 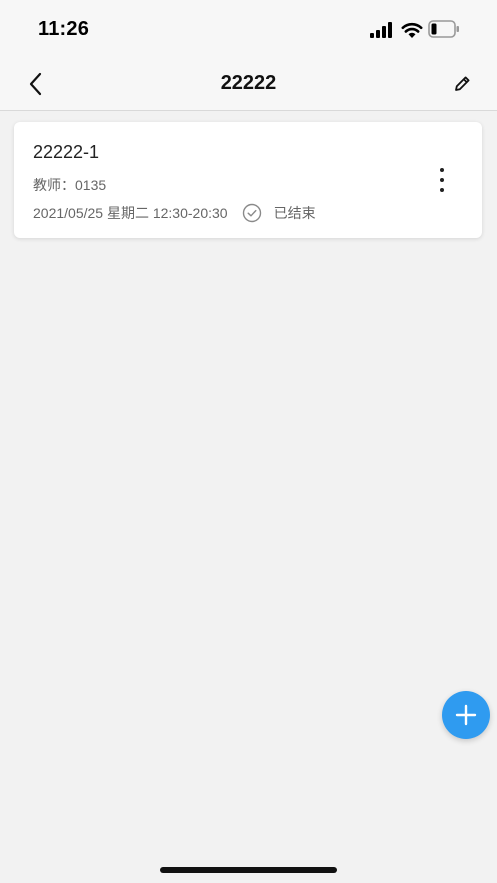 What do you see at coordinates (248, 870) in the screenshot?
I see `home-indicator` at bounding box center [248, 870].